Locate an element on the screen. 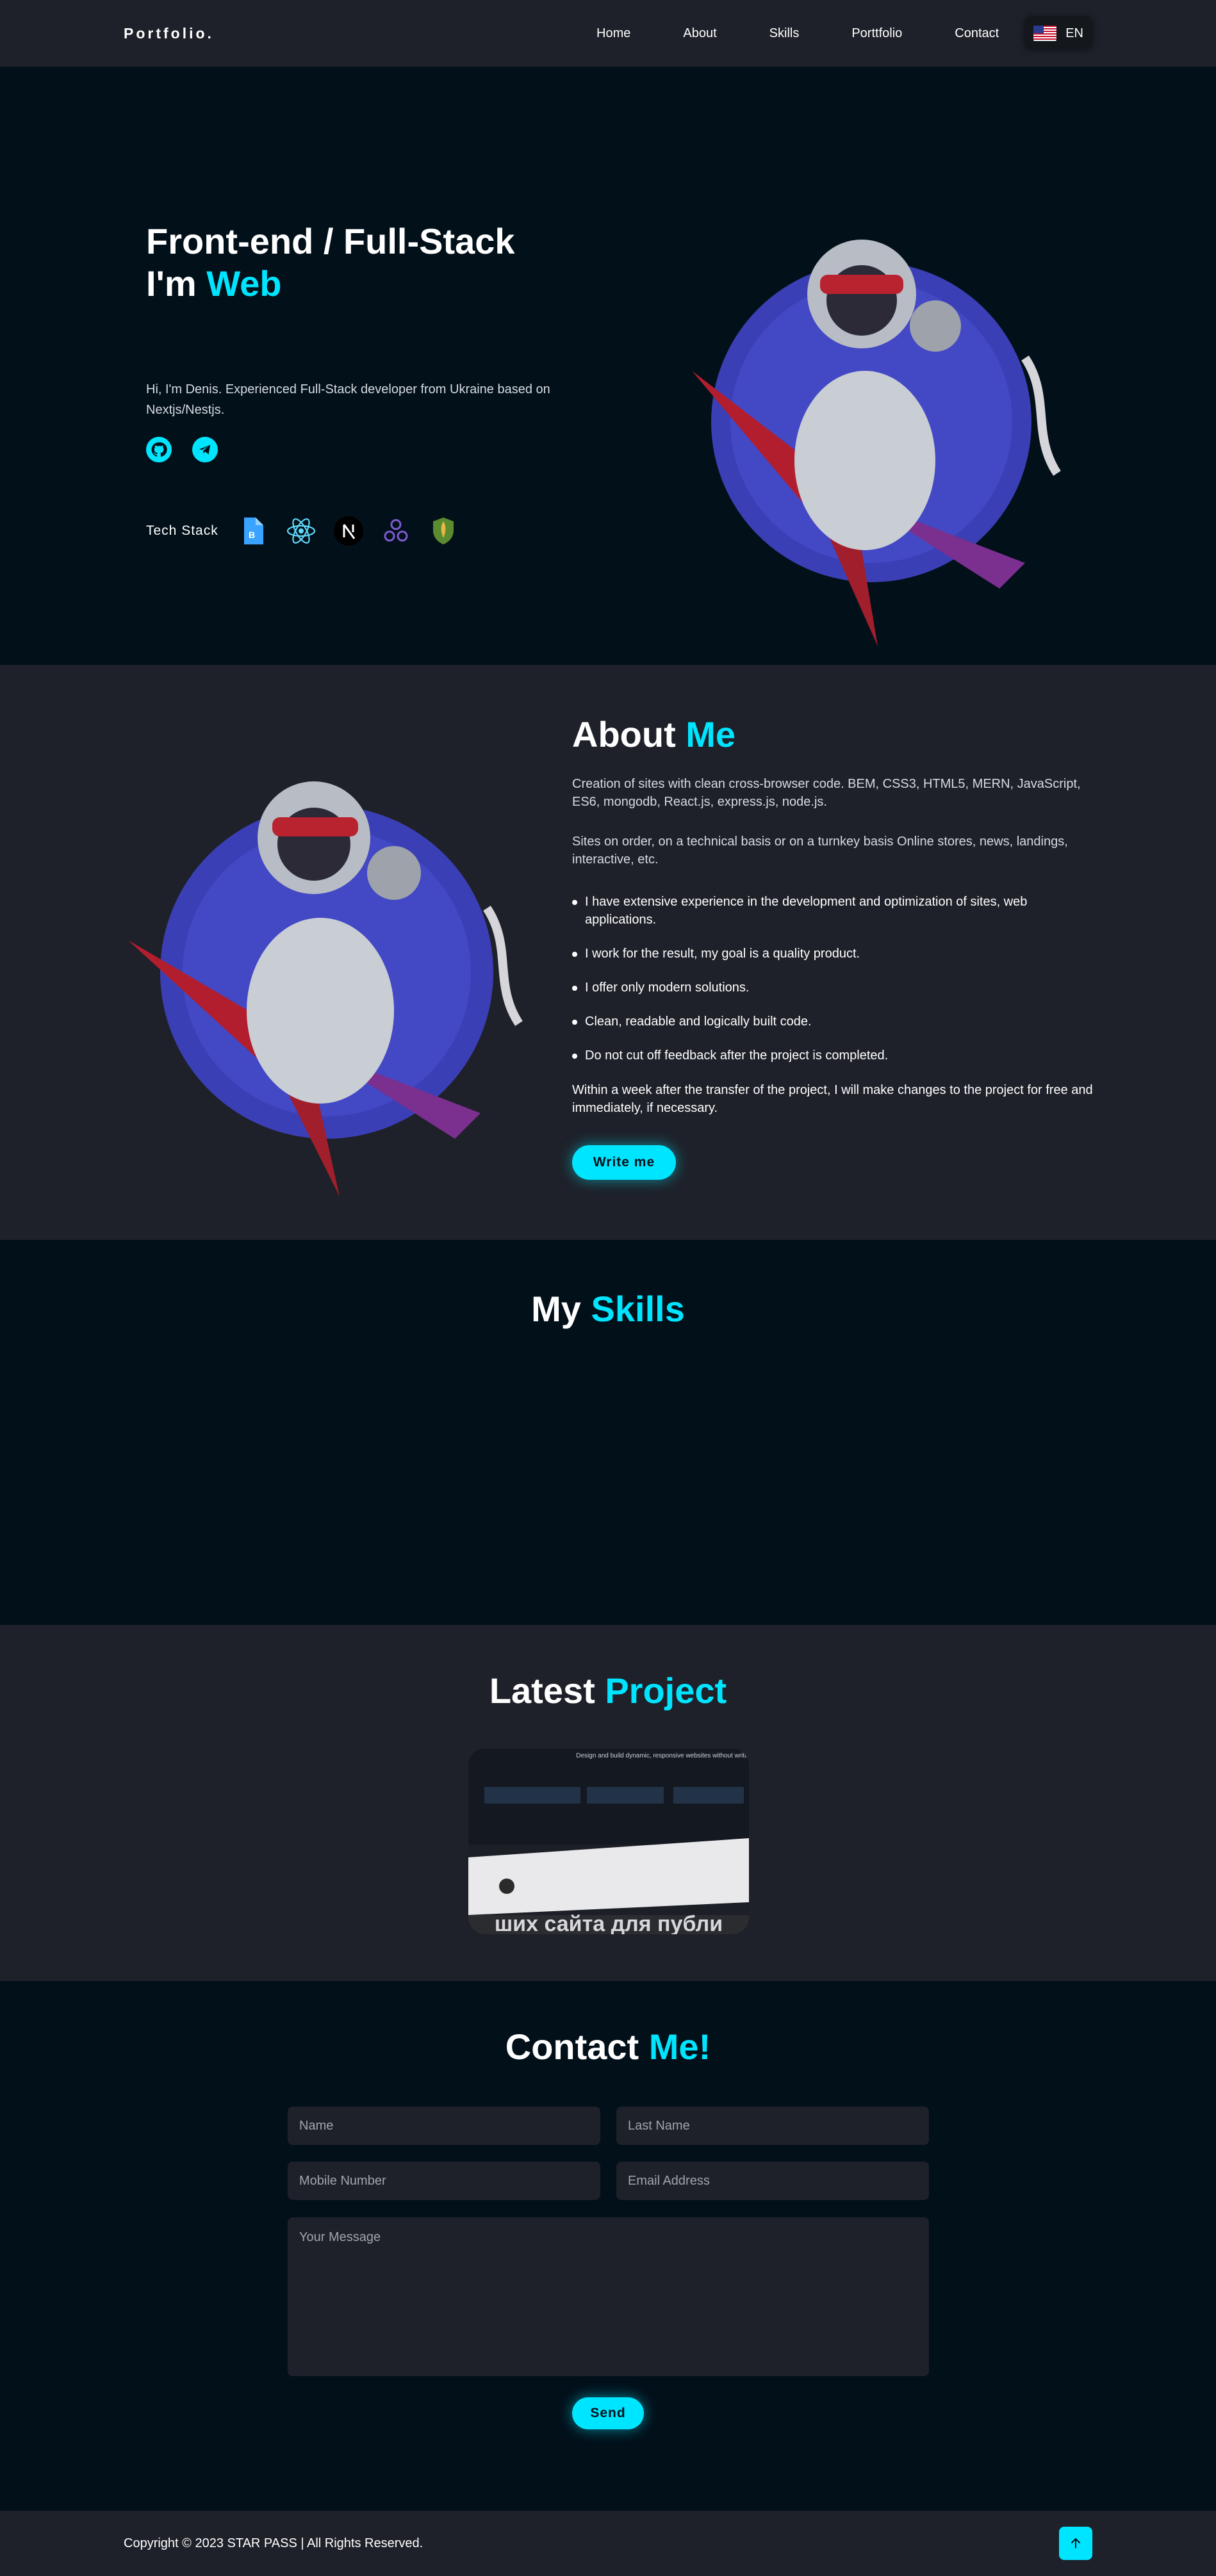 Image resolution: width=1216 pixels, height=2576 pixels. social-links is located at coordinates (182, 449).